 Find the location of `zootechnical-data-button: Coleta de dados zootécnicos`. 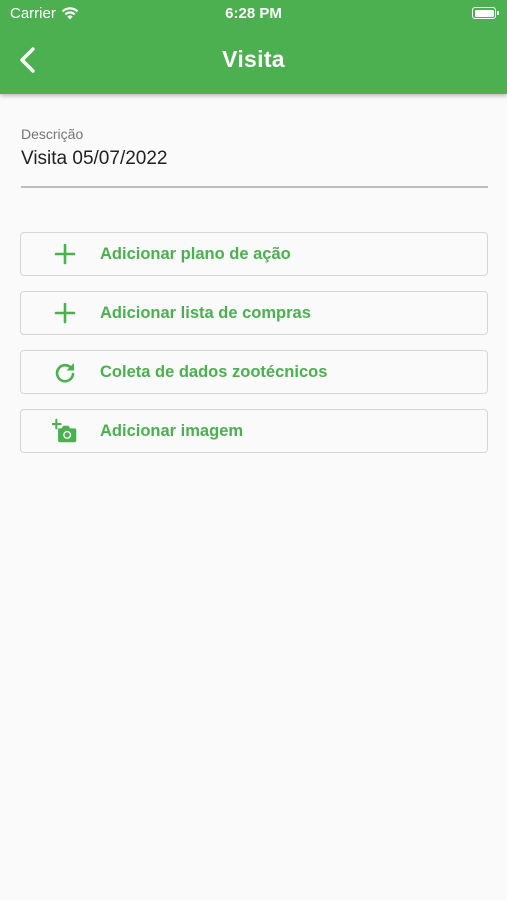

zootechnical-data-button: Coleta de dados zootécnicos is located at coordinates (254, 372).